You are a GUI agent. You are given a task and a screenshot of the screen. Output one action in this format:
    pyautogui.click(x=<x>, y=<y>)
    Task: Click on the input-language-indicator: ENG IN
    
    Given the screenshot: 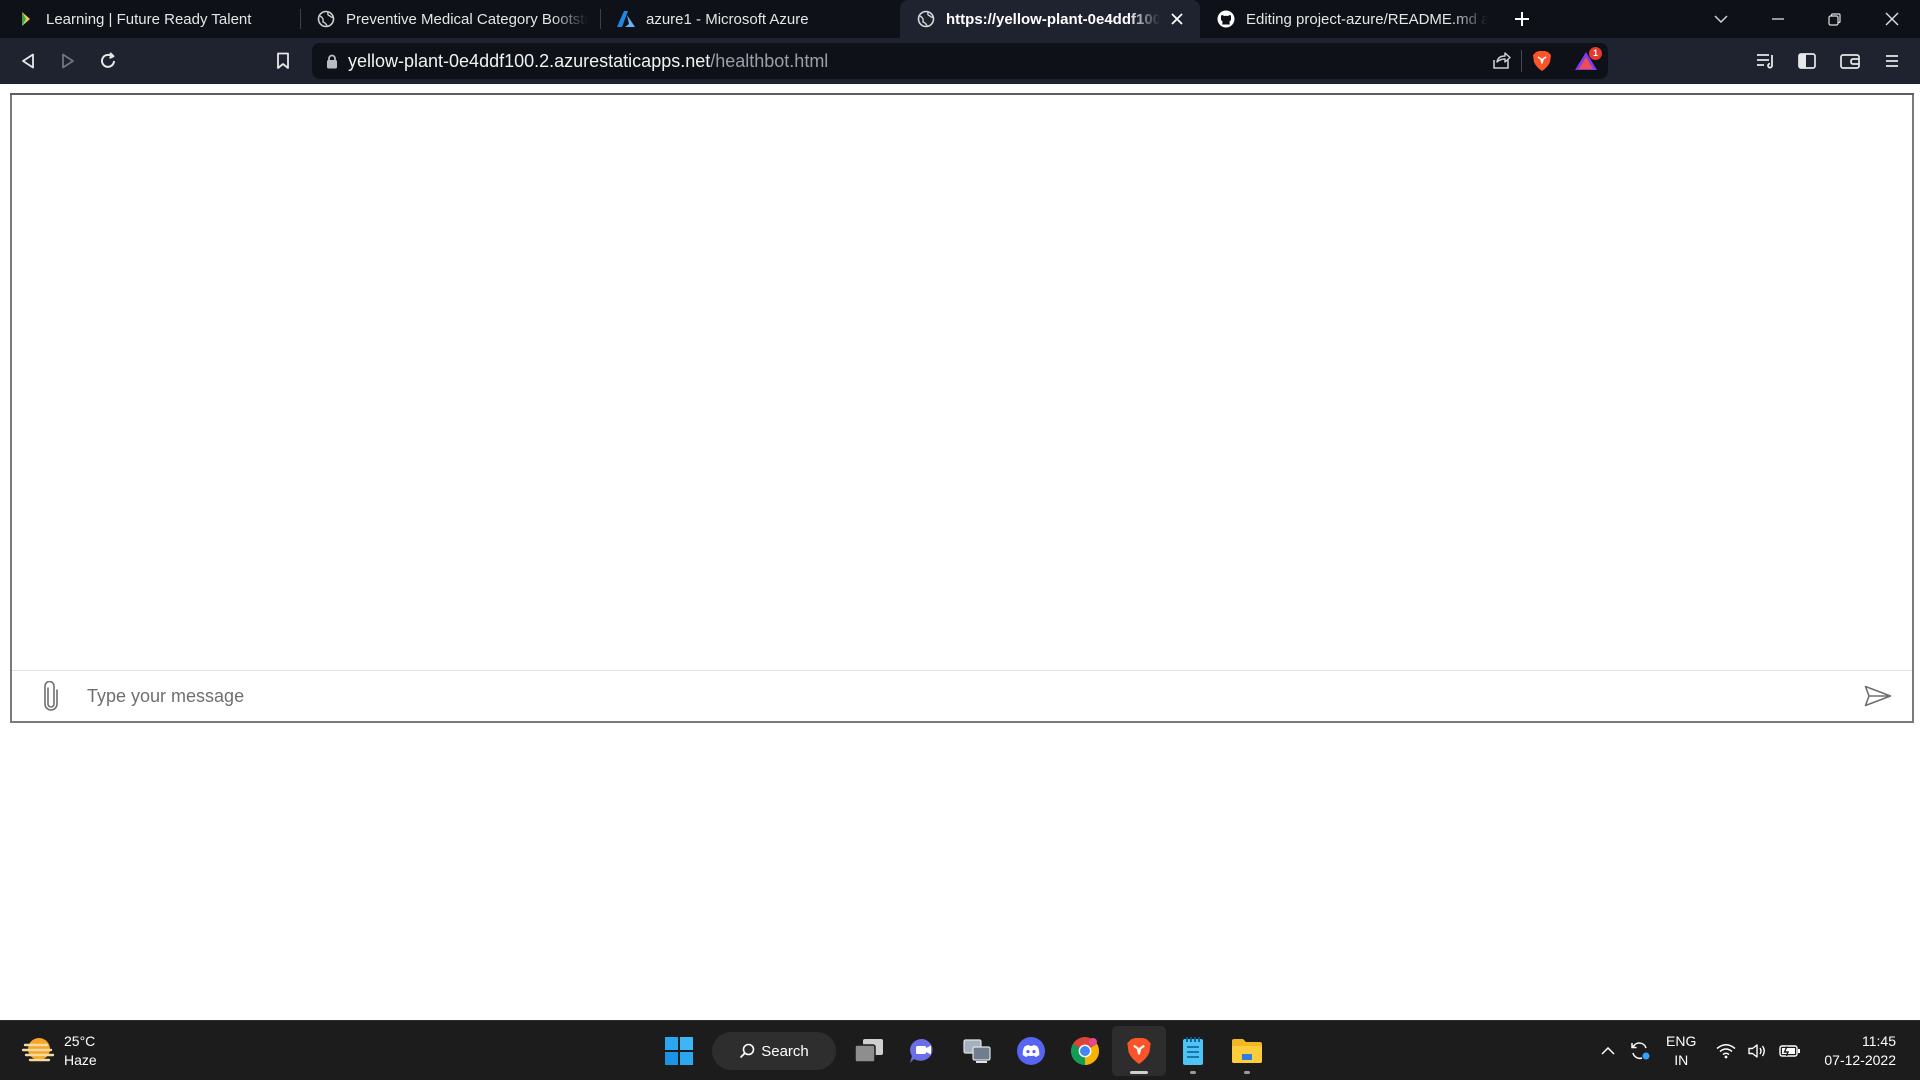 What is the action you would take?
    pyautogui.click(x=1681, y=1051)
    